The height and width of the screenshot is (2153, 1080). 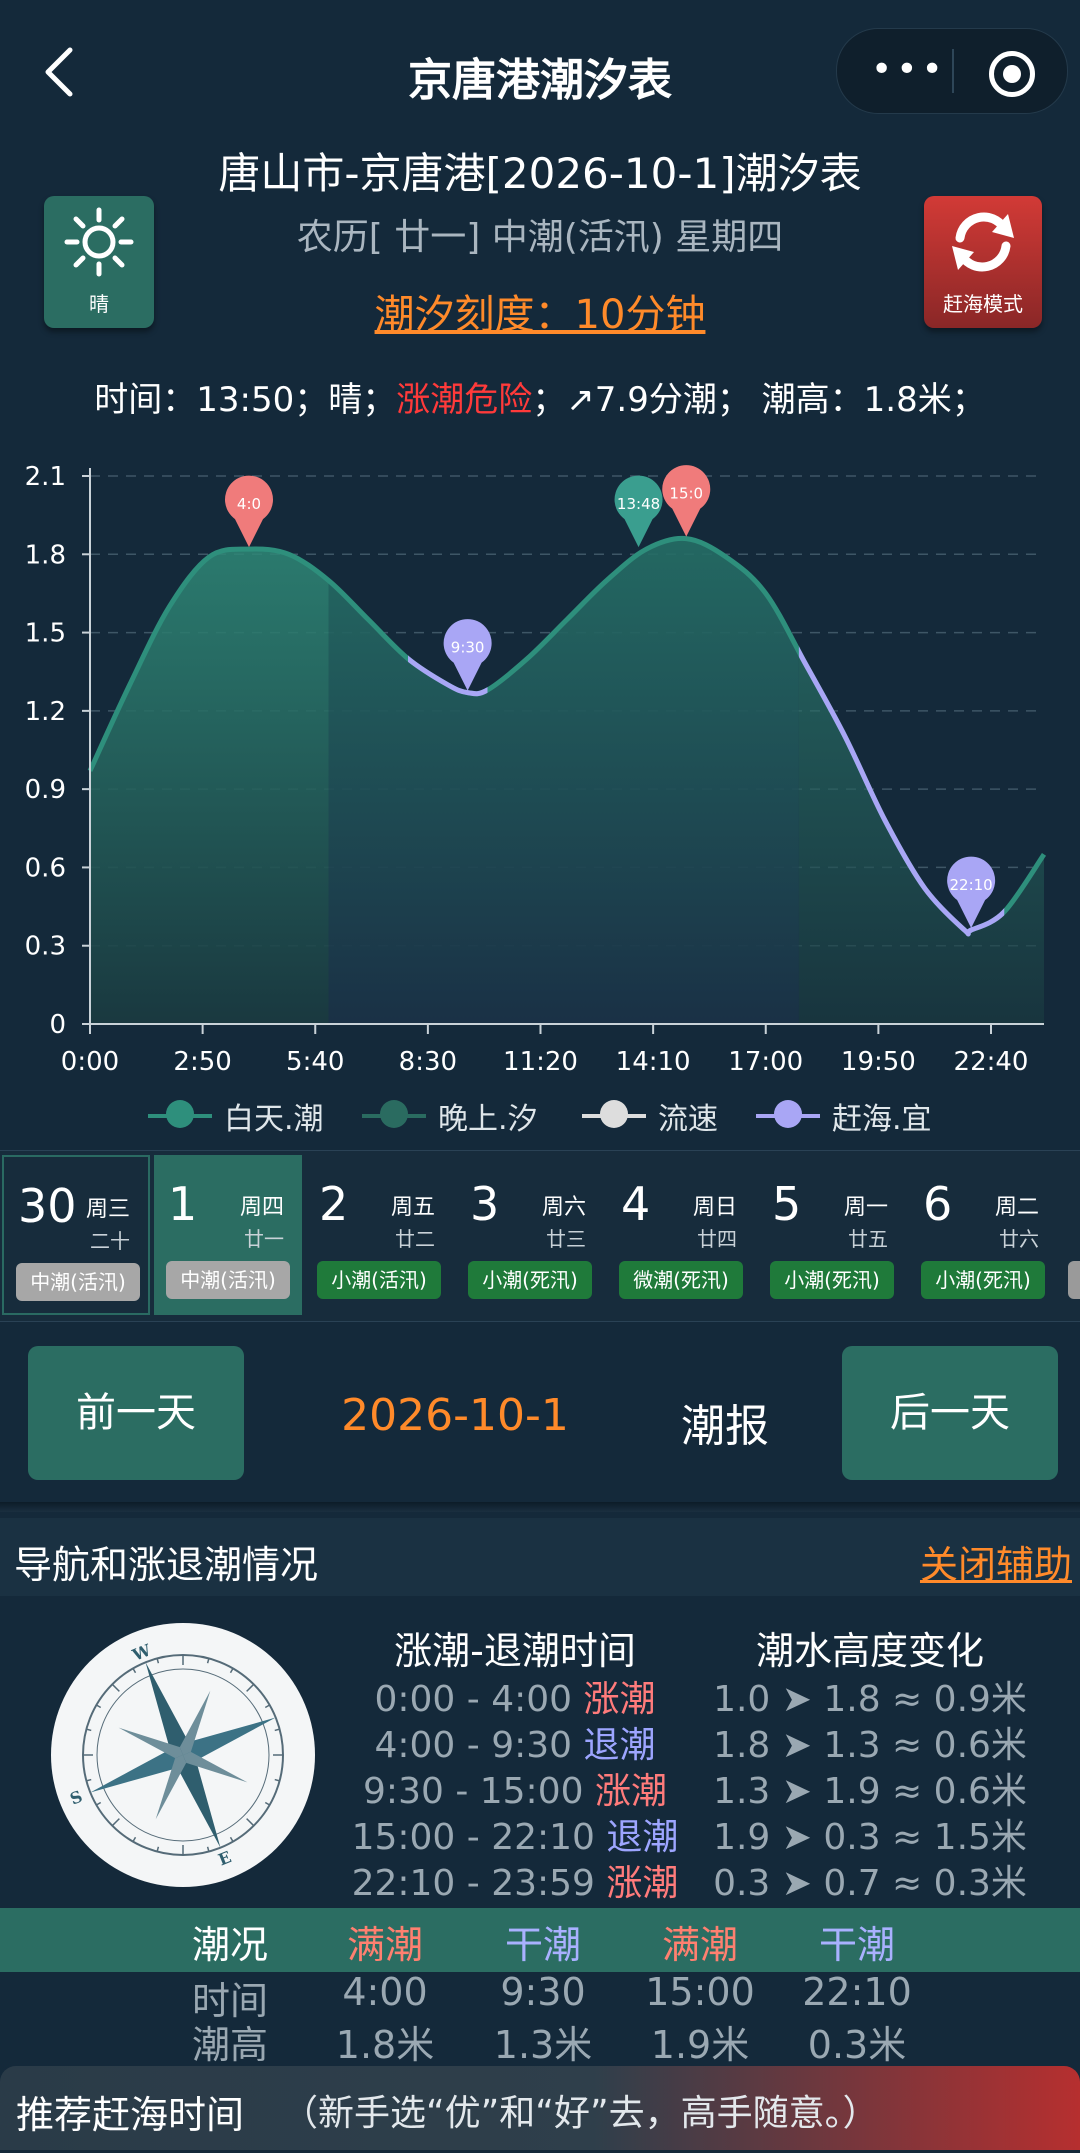 What do you see at coordinates (530, 1235) in the screenshot?
I see `day-item-3: 3 周六 廿三 小潮(死汛)` at bounding box center [530, 1235].